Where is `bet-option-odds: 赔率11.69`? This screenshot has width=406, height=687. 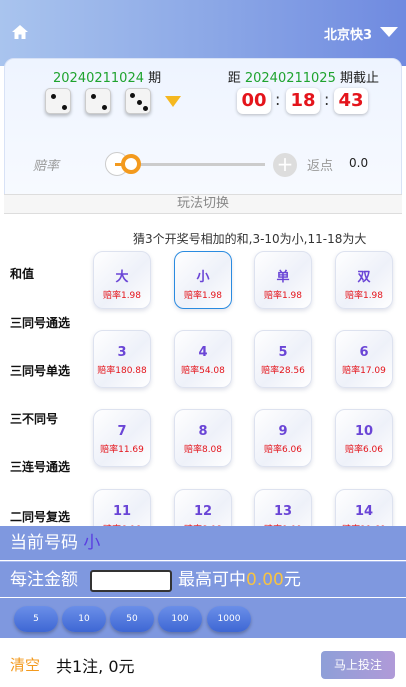
bet-option-odds: 赔率11.69 is located at coordinates (122, 450).